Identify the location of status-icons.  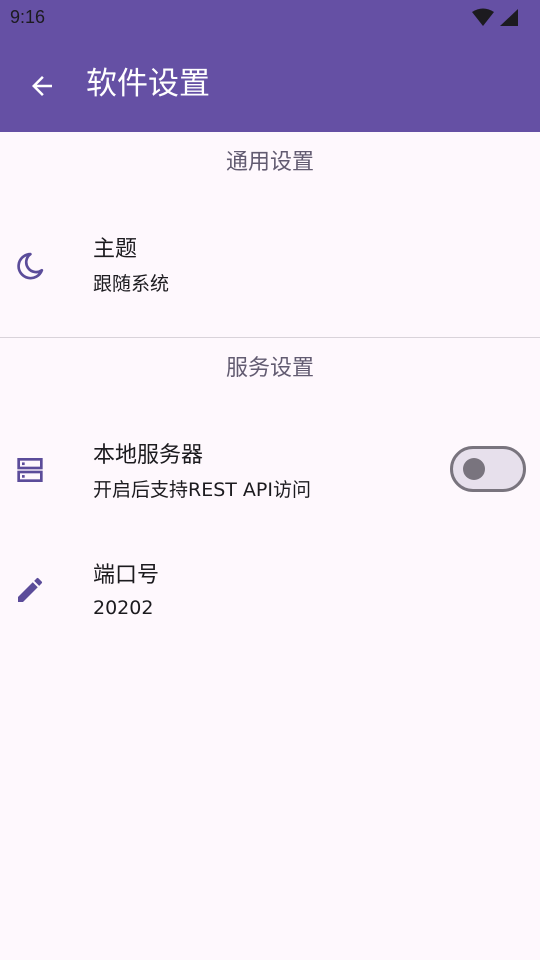
(495, 17).